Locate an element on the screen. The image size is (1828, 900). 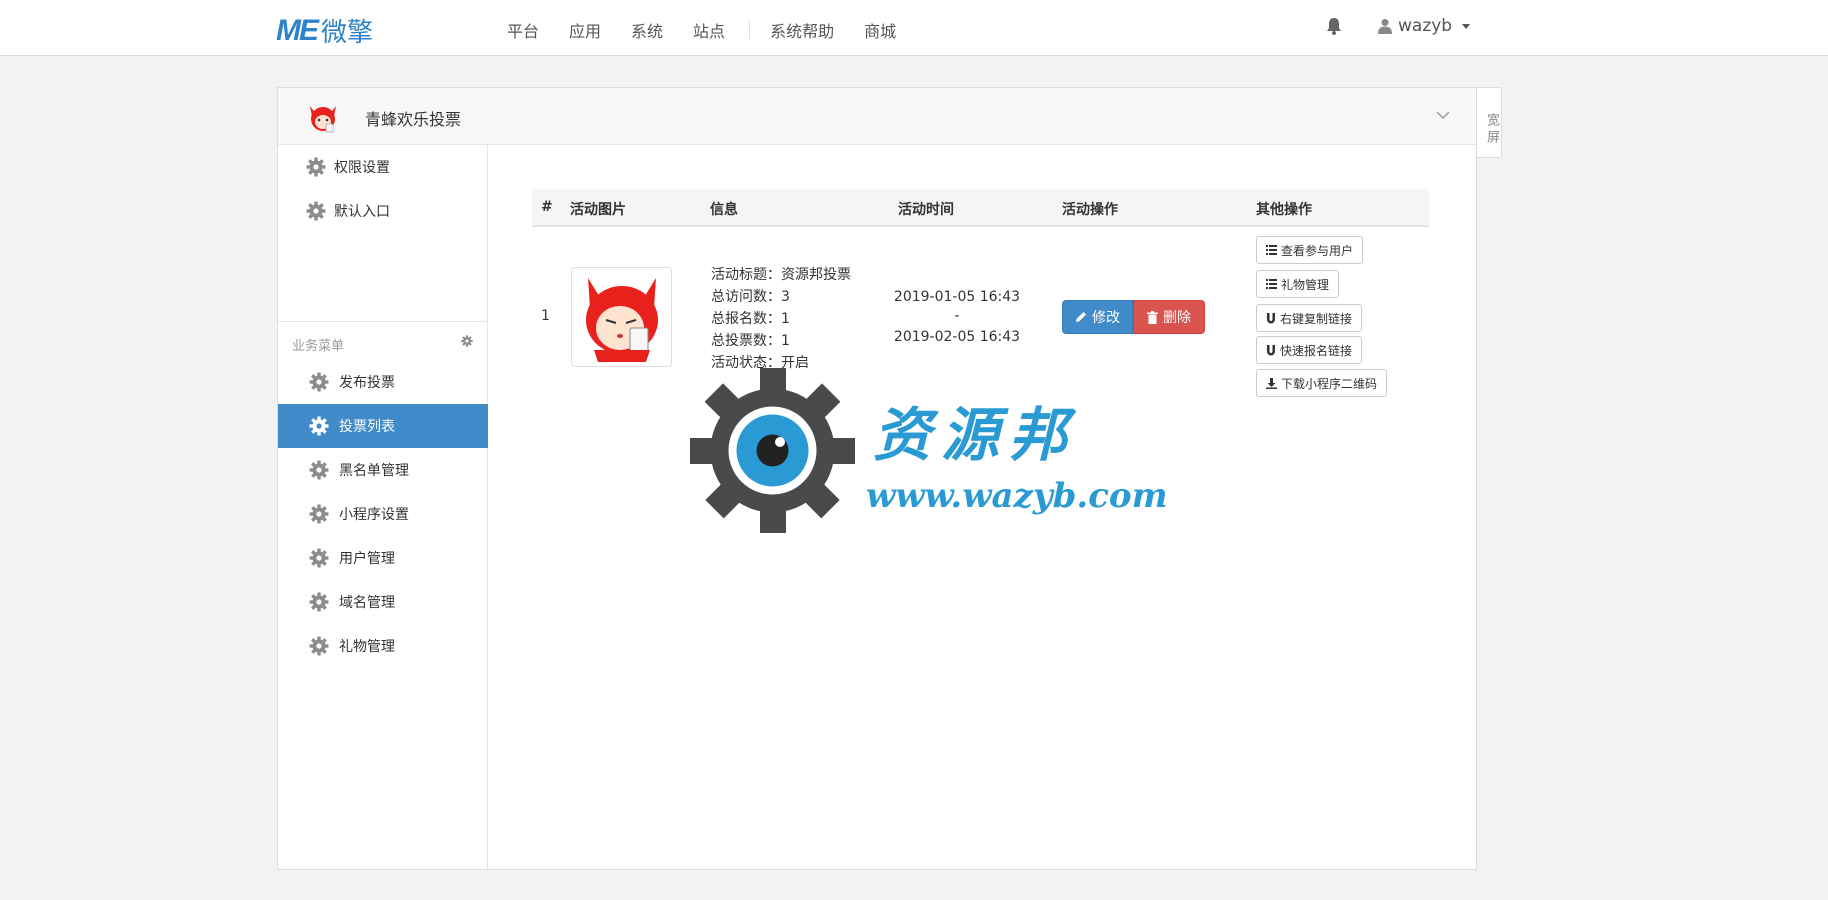
edit-label: 修改 is located at coordinates (1106, 318).